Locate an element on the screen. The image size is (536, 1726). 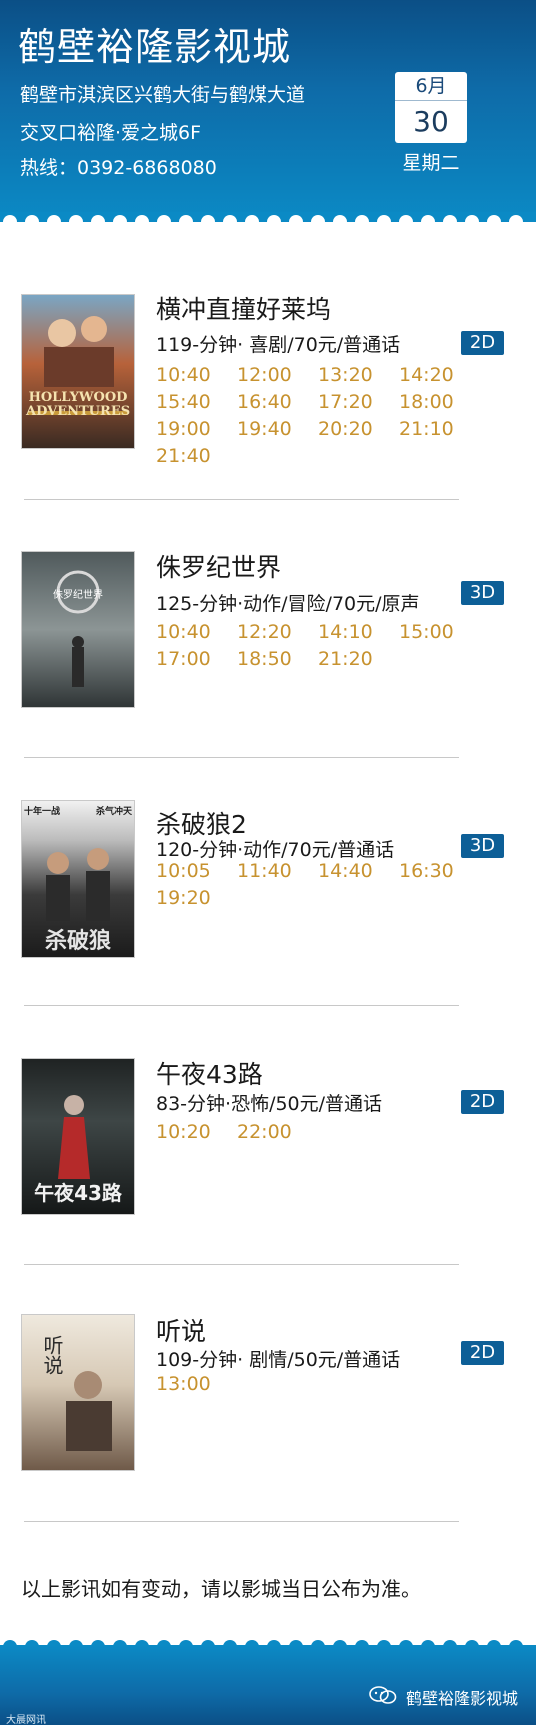
date-card: 6月 30 is located at coordinates (431, 107).